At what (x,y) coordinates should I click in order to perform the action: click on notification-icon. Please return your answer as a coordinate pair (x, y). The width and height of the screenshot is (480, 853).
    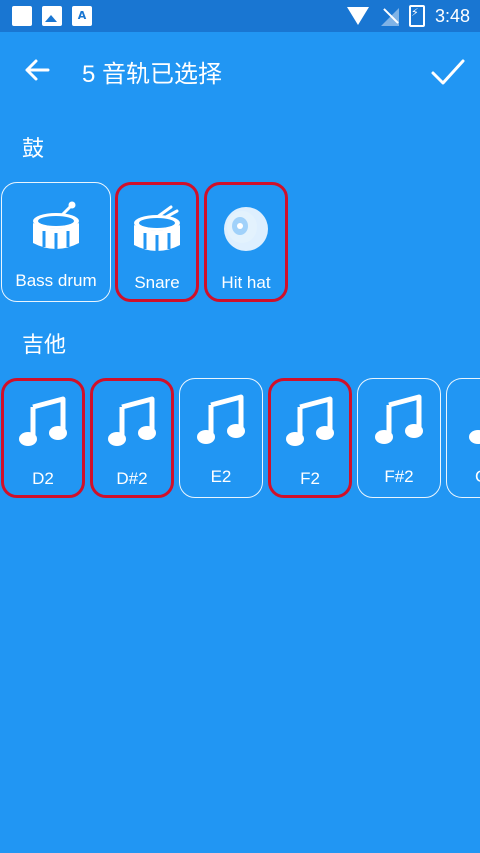
    Looking at the image, I should click on (22, 16).